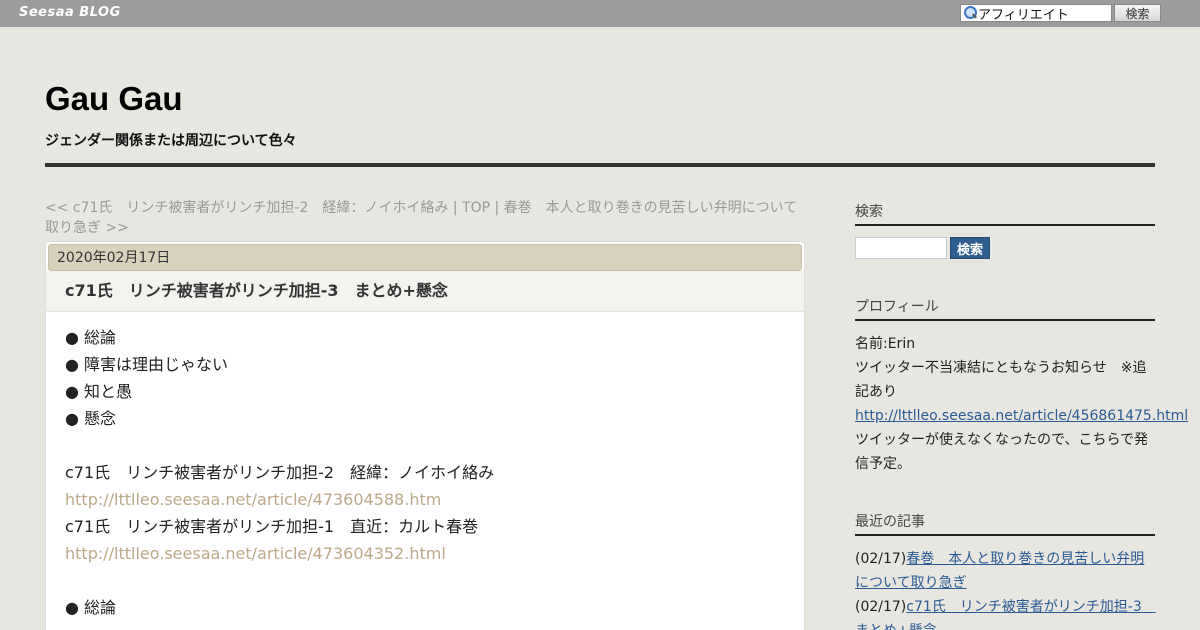  I want to click on toc-item: ● 総論, so click(91, 337).